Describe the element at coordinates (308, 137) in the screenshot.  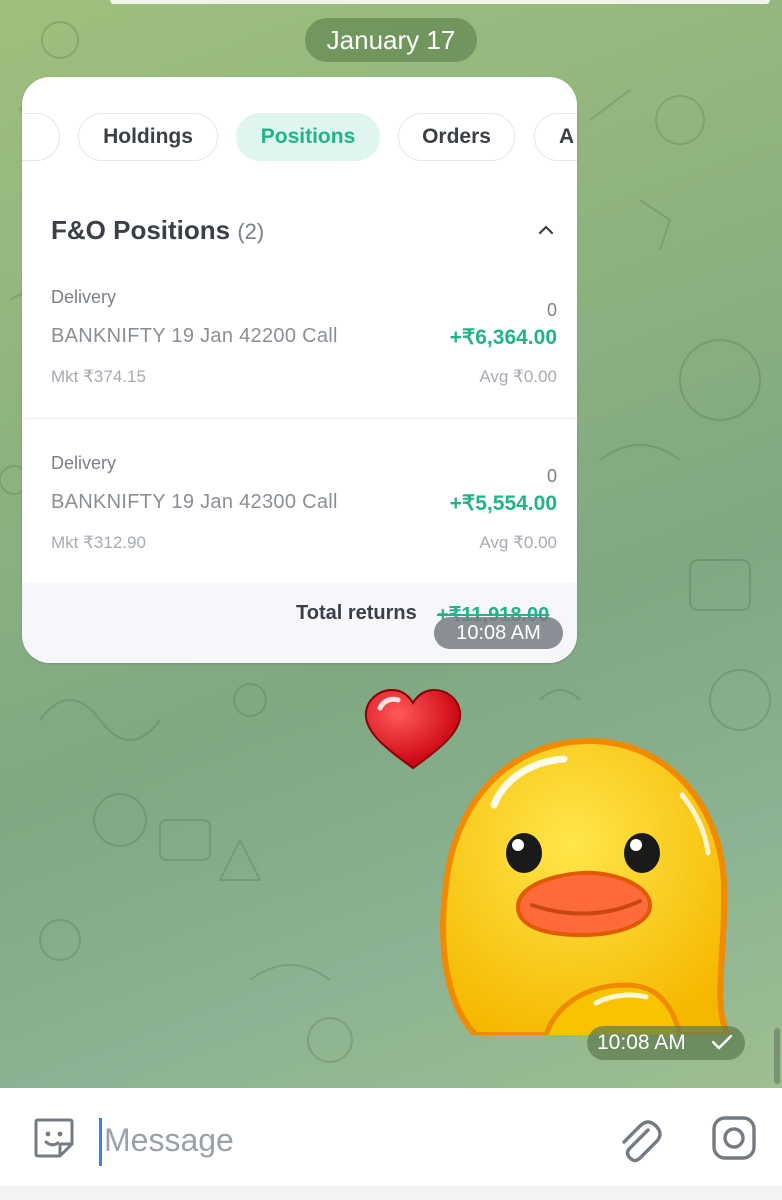
I see `tab-positions: Positions` at that location.